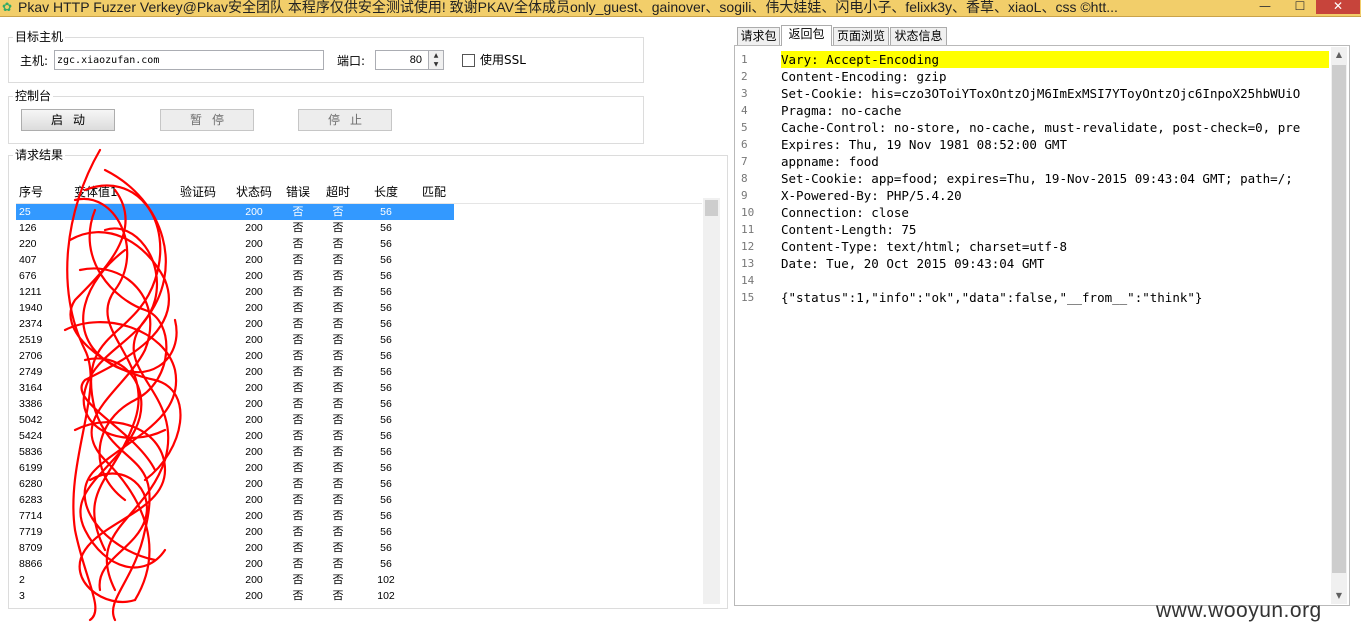  Describe the element at coordinates (31, 420) in the screenshot. I see `cell-index: 5042` at that location.